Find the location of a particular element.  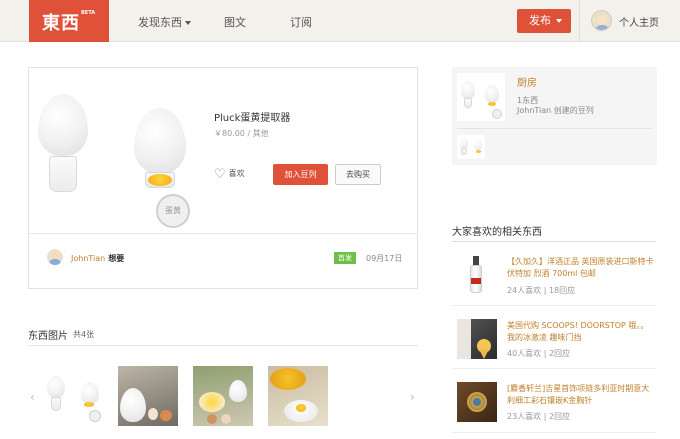

poster-action: 想要 is located at coordinates (116, 258).